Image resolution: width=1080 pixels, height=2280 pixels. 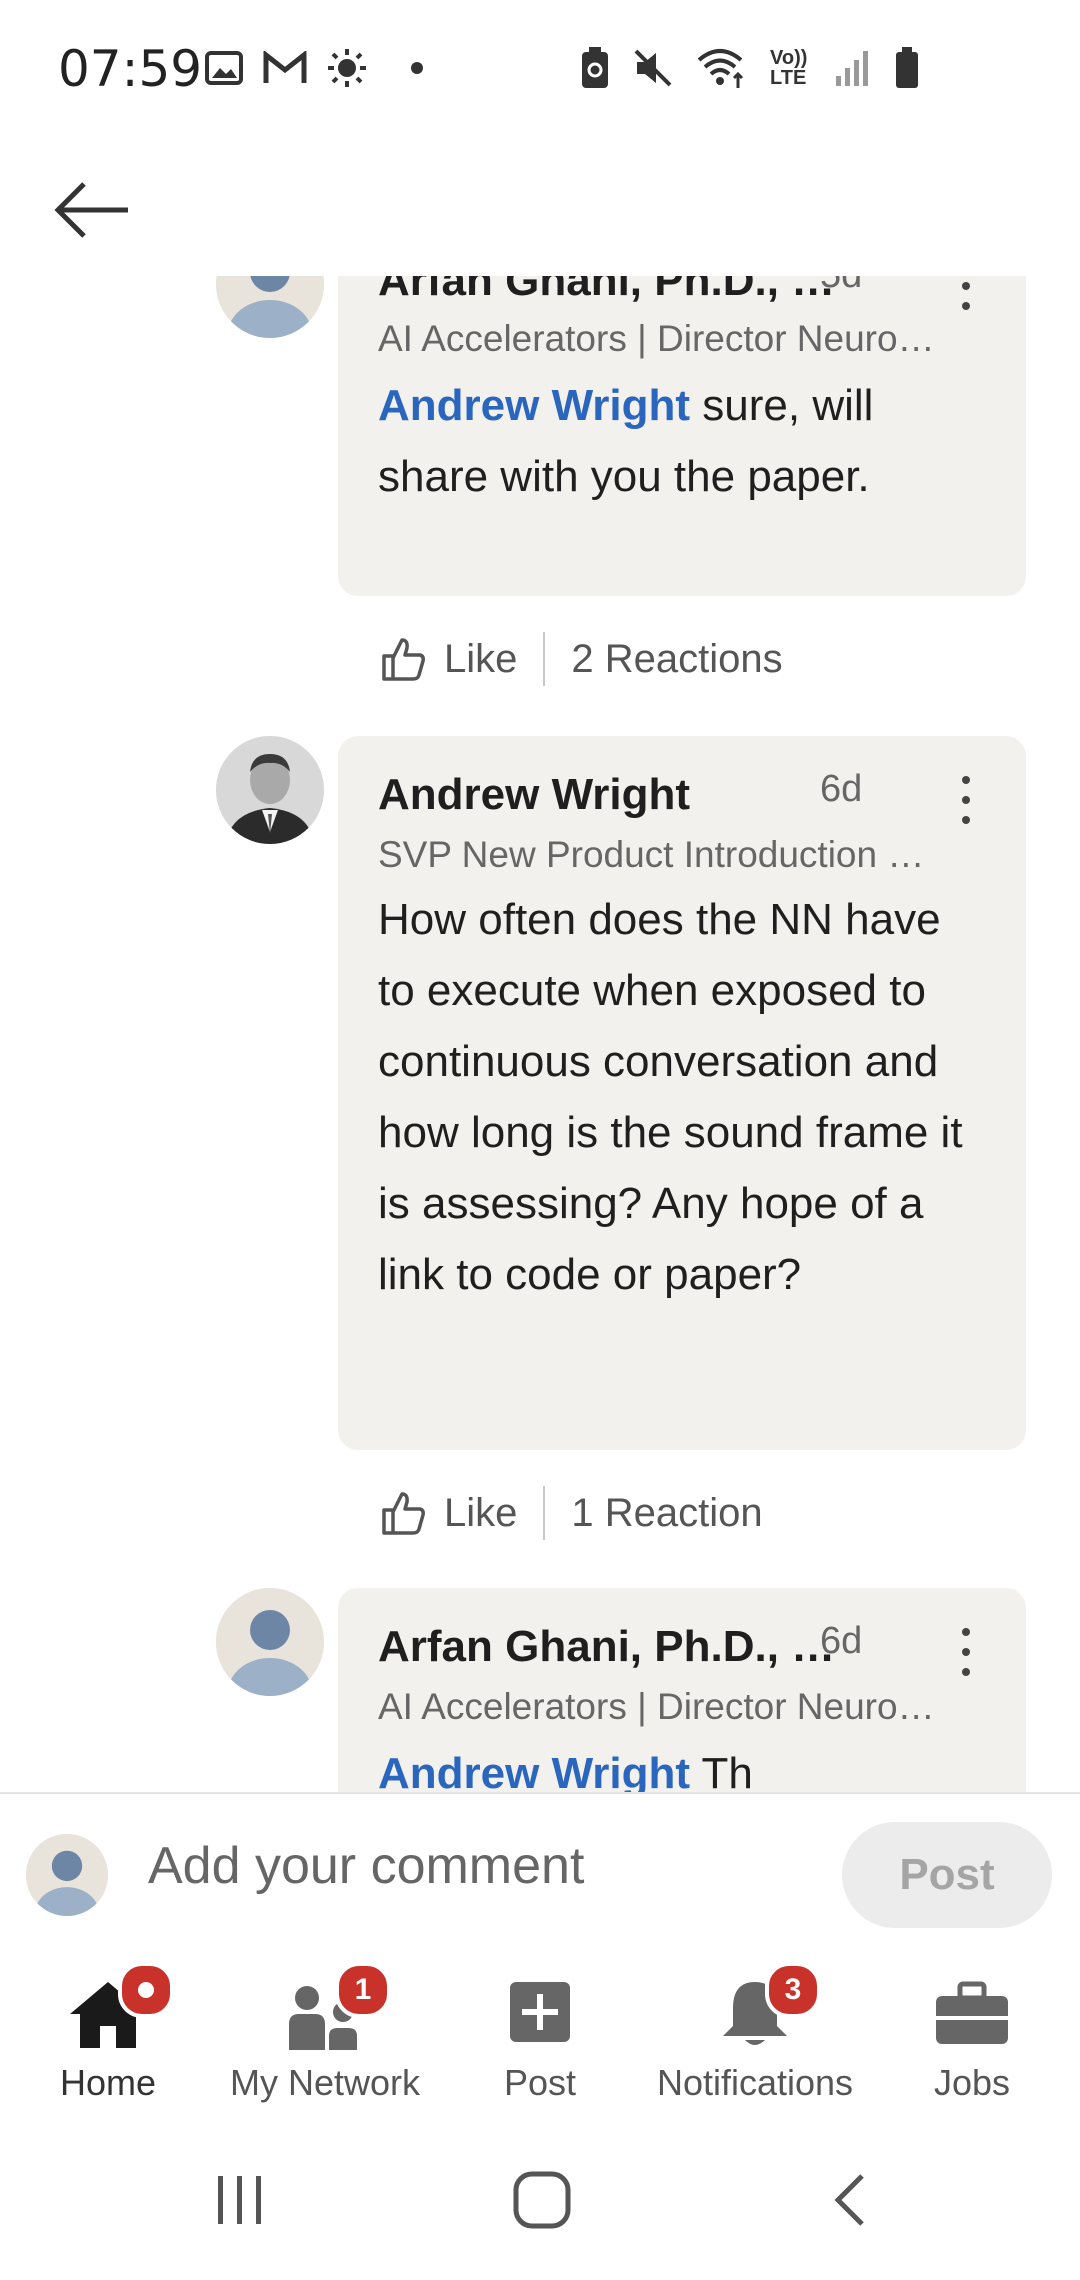 I want to click on top-bar, so click(x=540, y=209).